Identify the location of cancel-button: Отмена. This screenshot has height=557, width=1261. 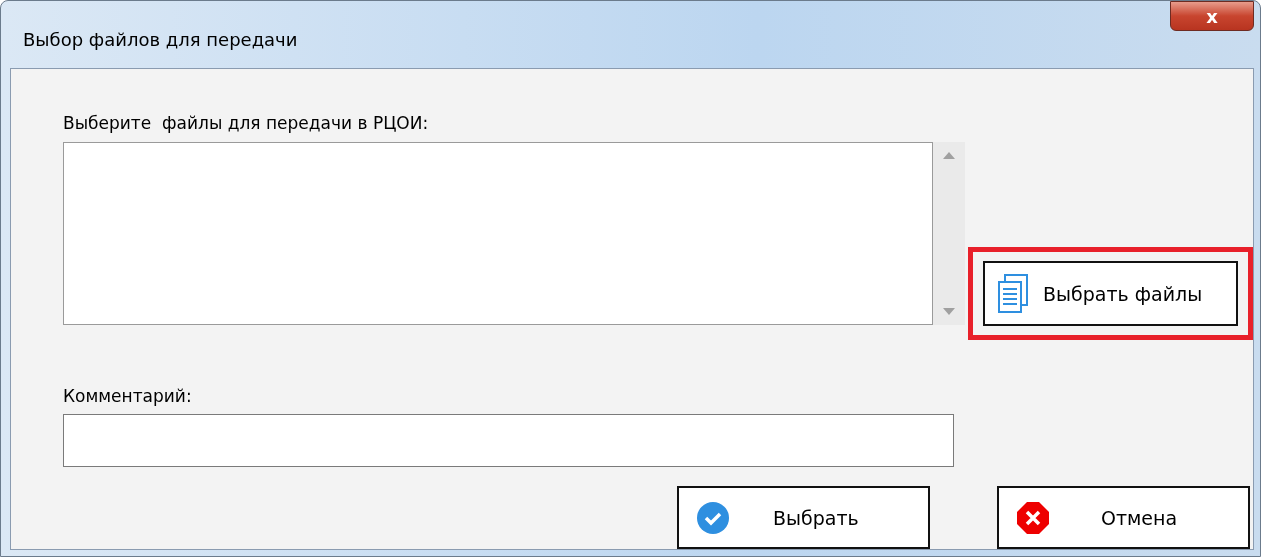
(1123, 517).